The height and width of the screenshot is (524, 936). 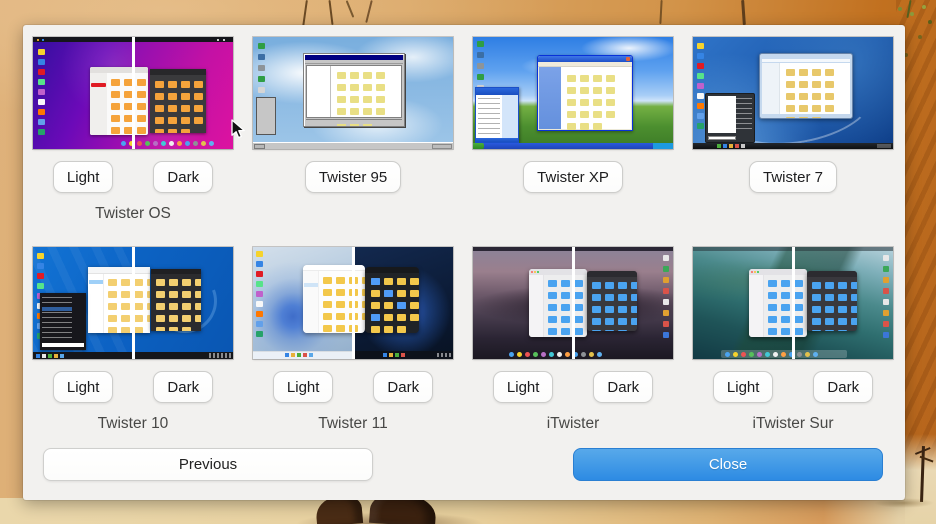 I want to click on twister-95-button: Twister 95, so click(x=353, y=177).